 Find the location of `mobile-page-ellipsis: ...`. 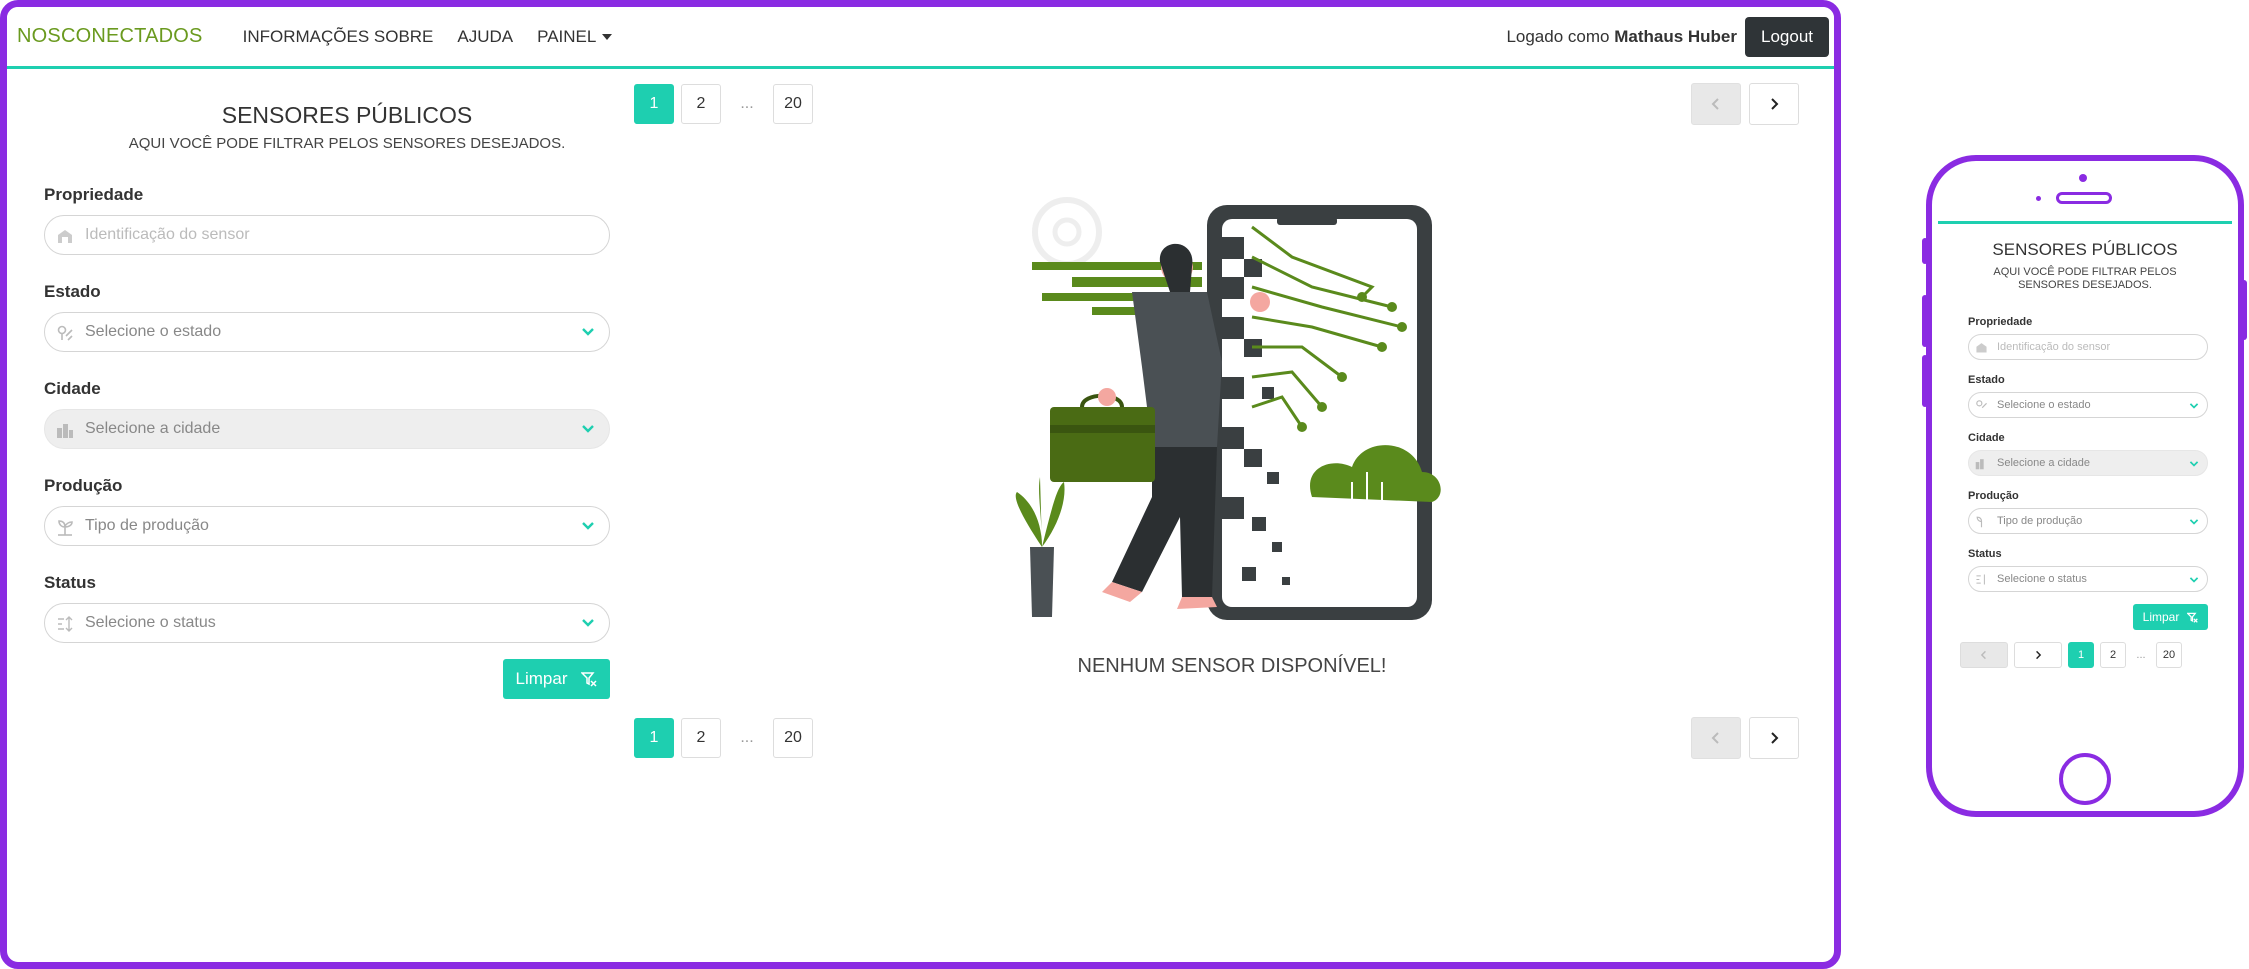

mobile-page-ellipsis: ... is located at coordinates (2141, 655).